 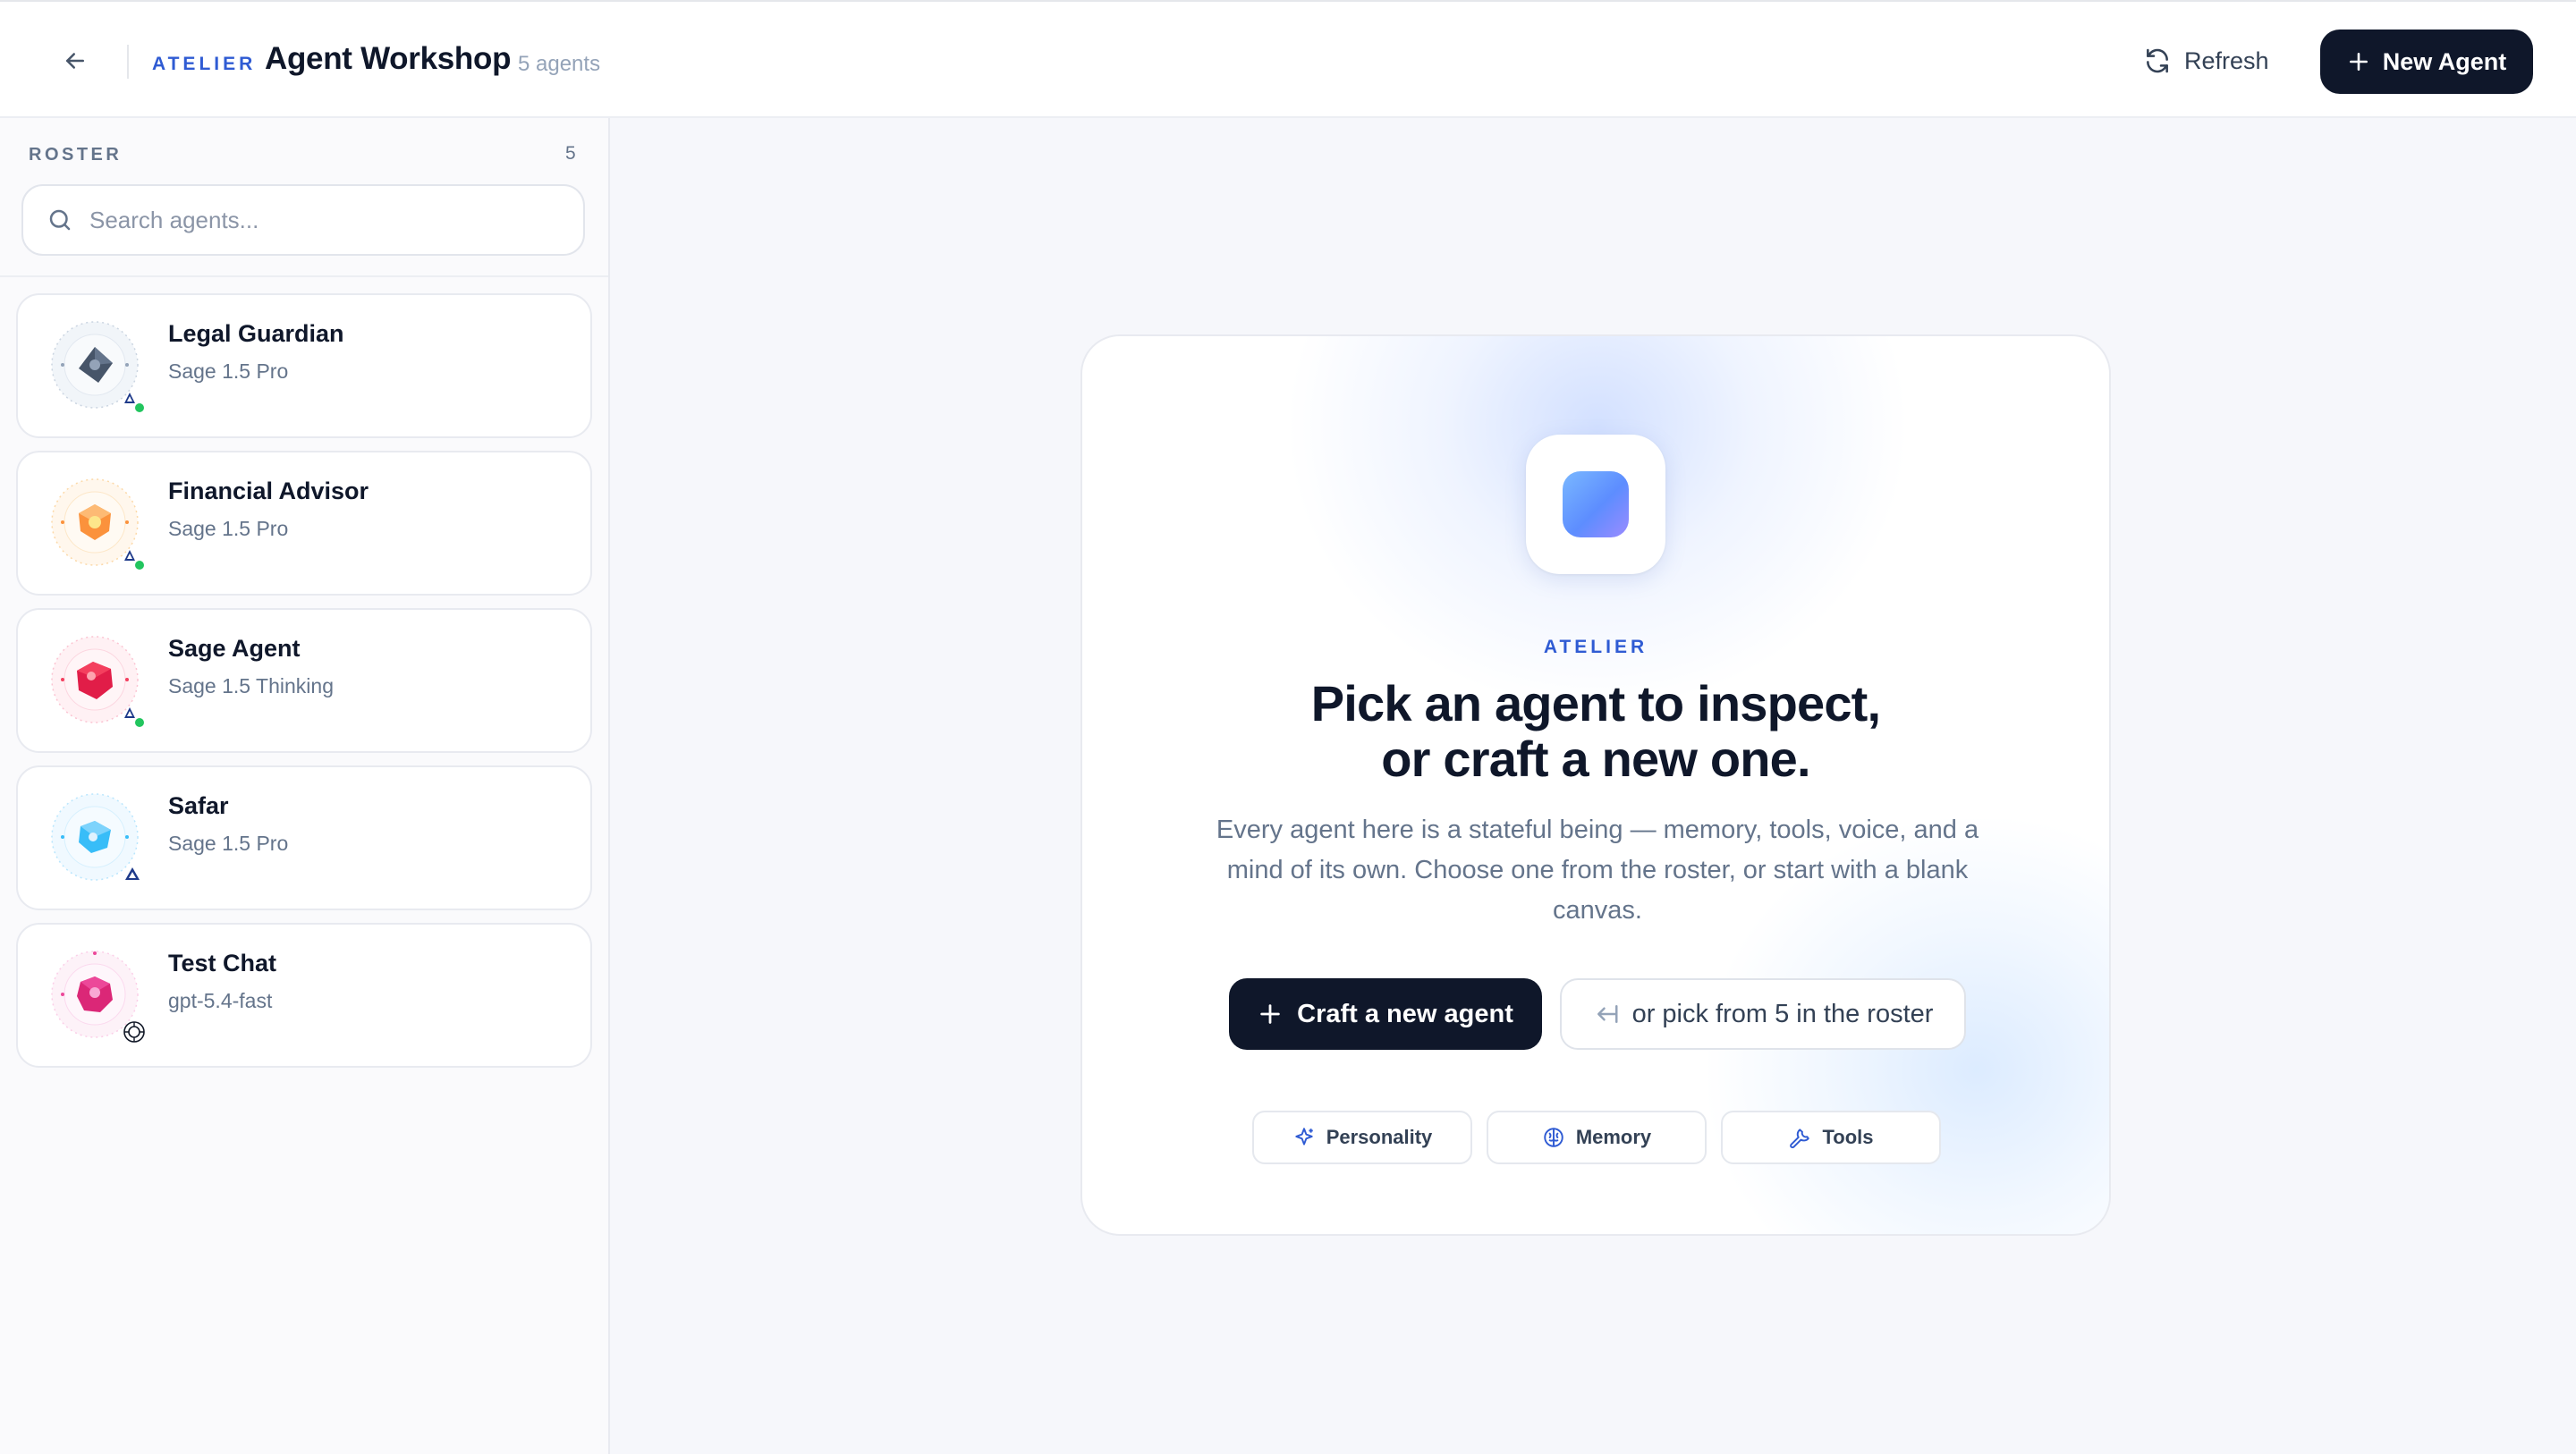 I want to click on header-divider, so click(x=128, y=62).